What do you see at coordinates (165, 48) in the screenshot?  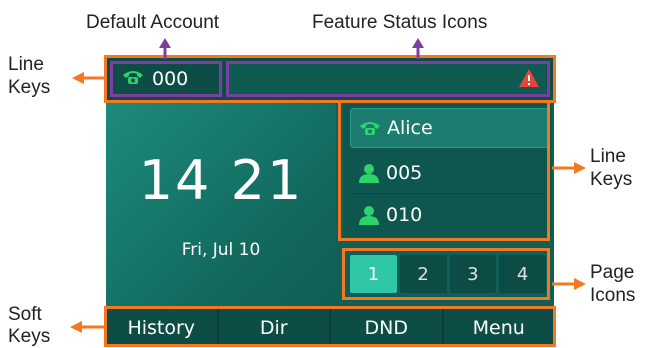 I see `arrow-default-account` at bounding box center [165, 48].